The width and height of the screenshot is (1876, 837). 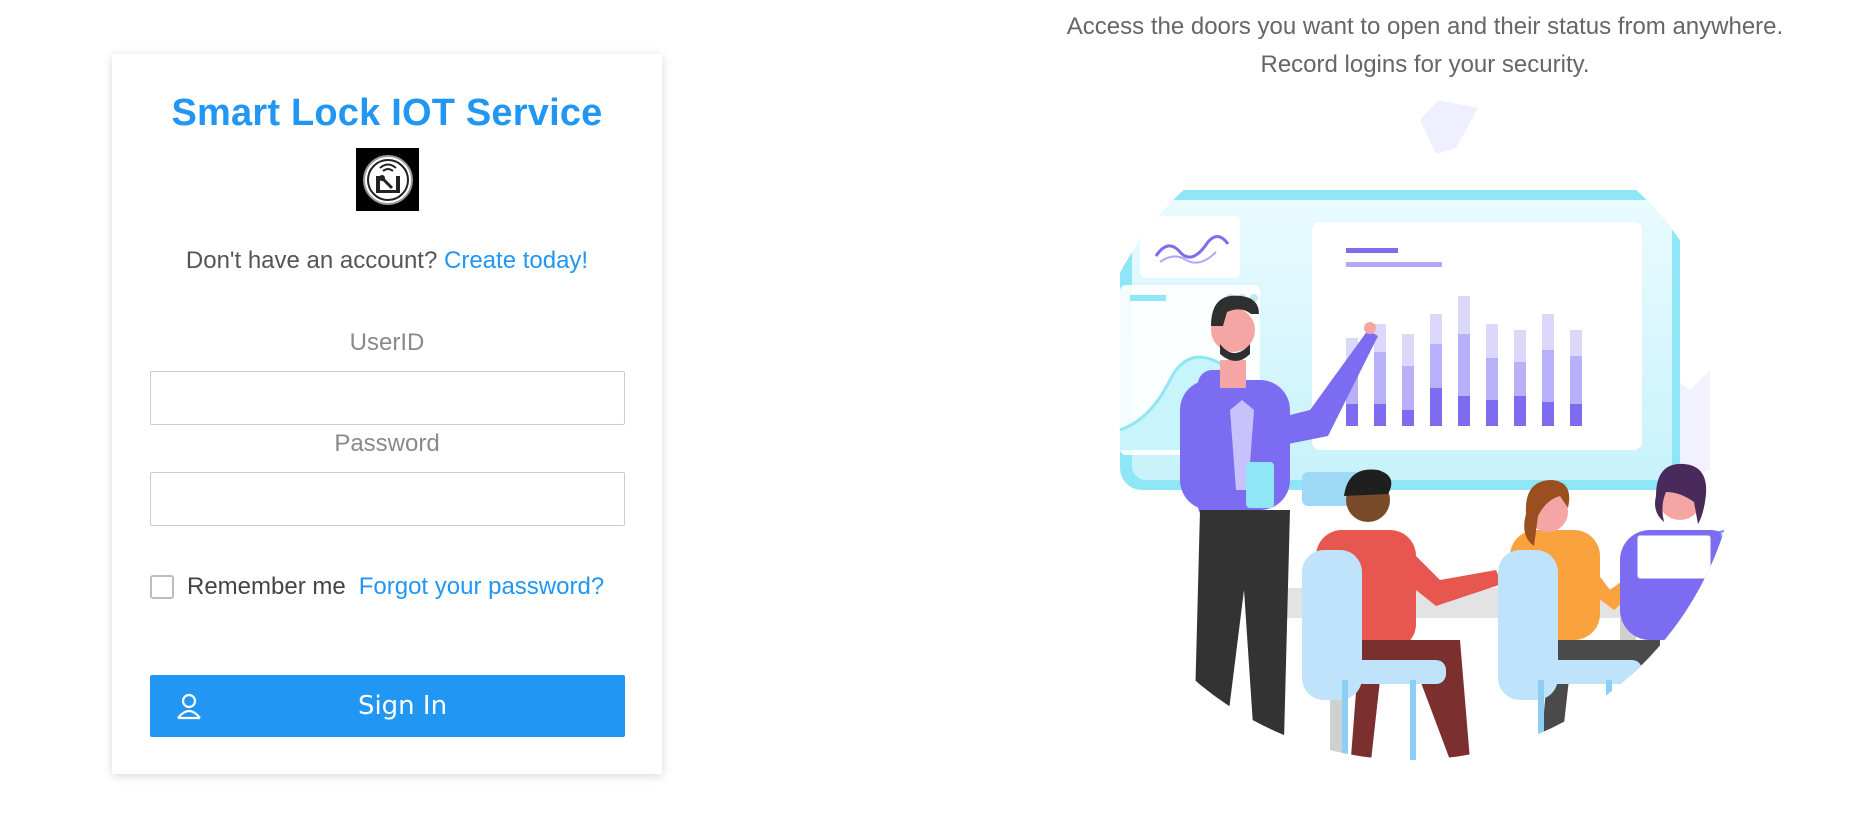 What do you see at coordinates (481, 587) in the screenshot?
I see `forgot-password-link: Forgot your password?` at bounding box center [481, 587].